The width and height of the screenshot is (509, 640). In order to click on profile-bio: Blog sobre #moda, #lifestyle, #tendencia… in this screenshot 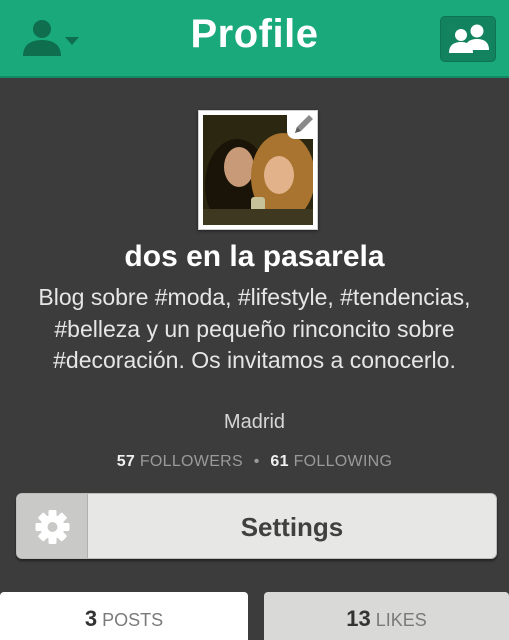, I will do `click(254, 328)`.